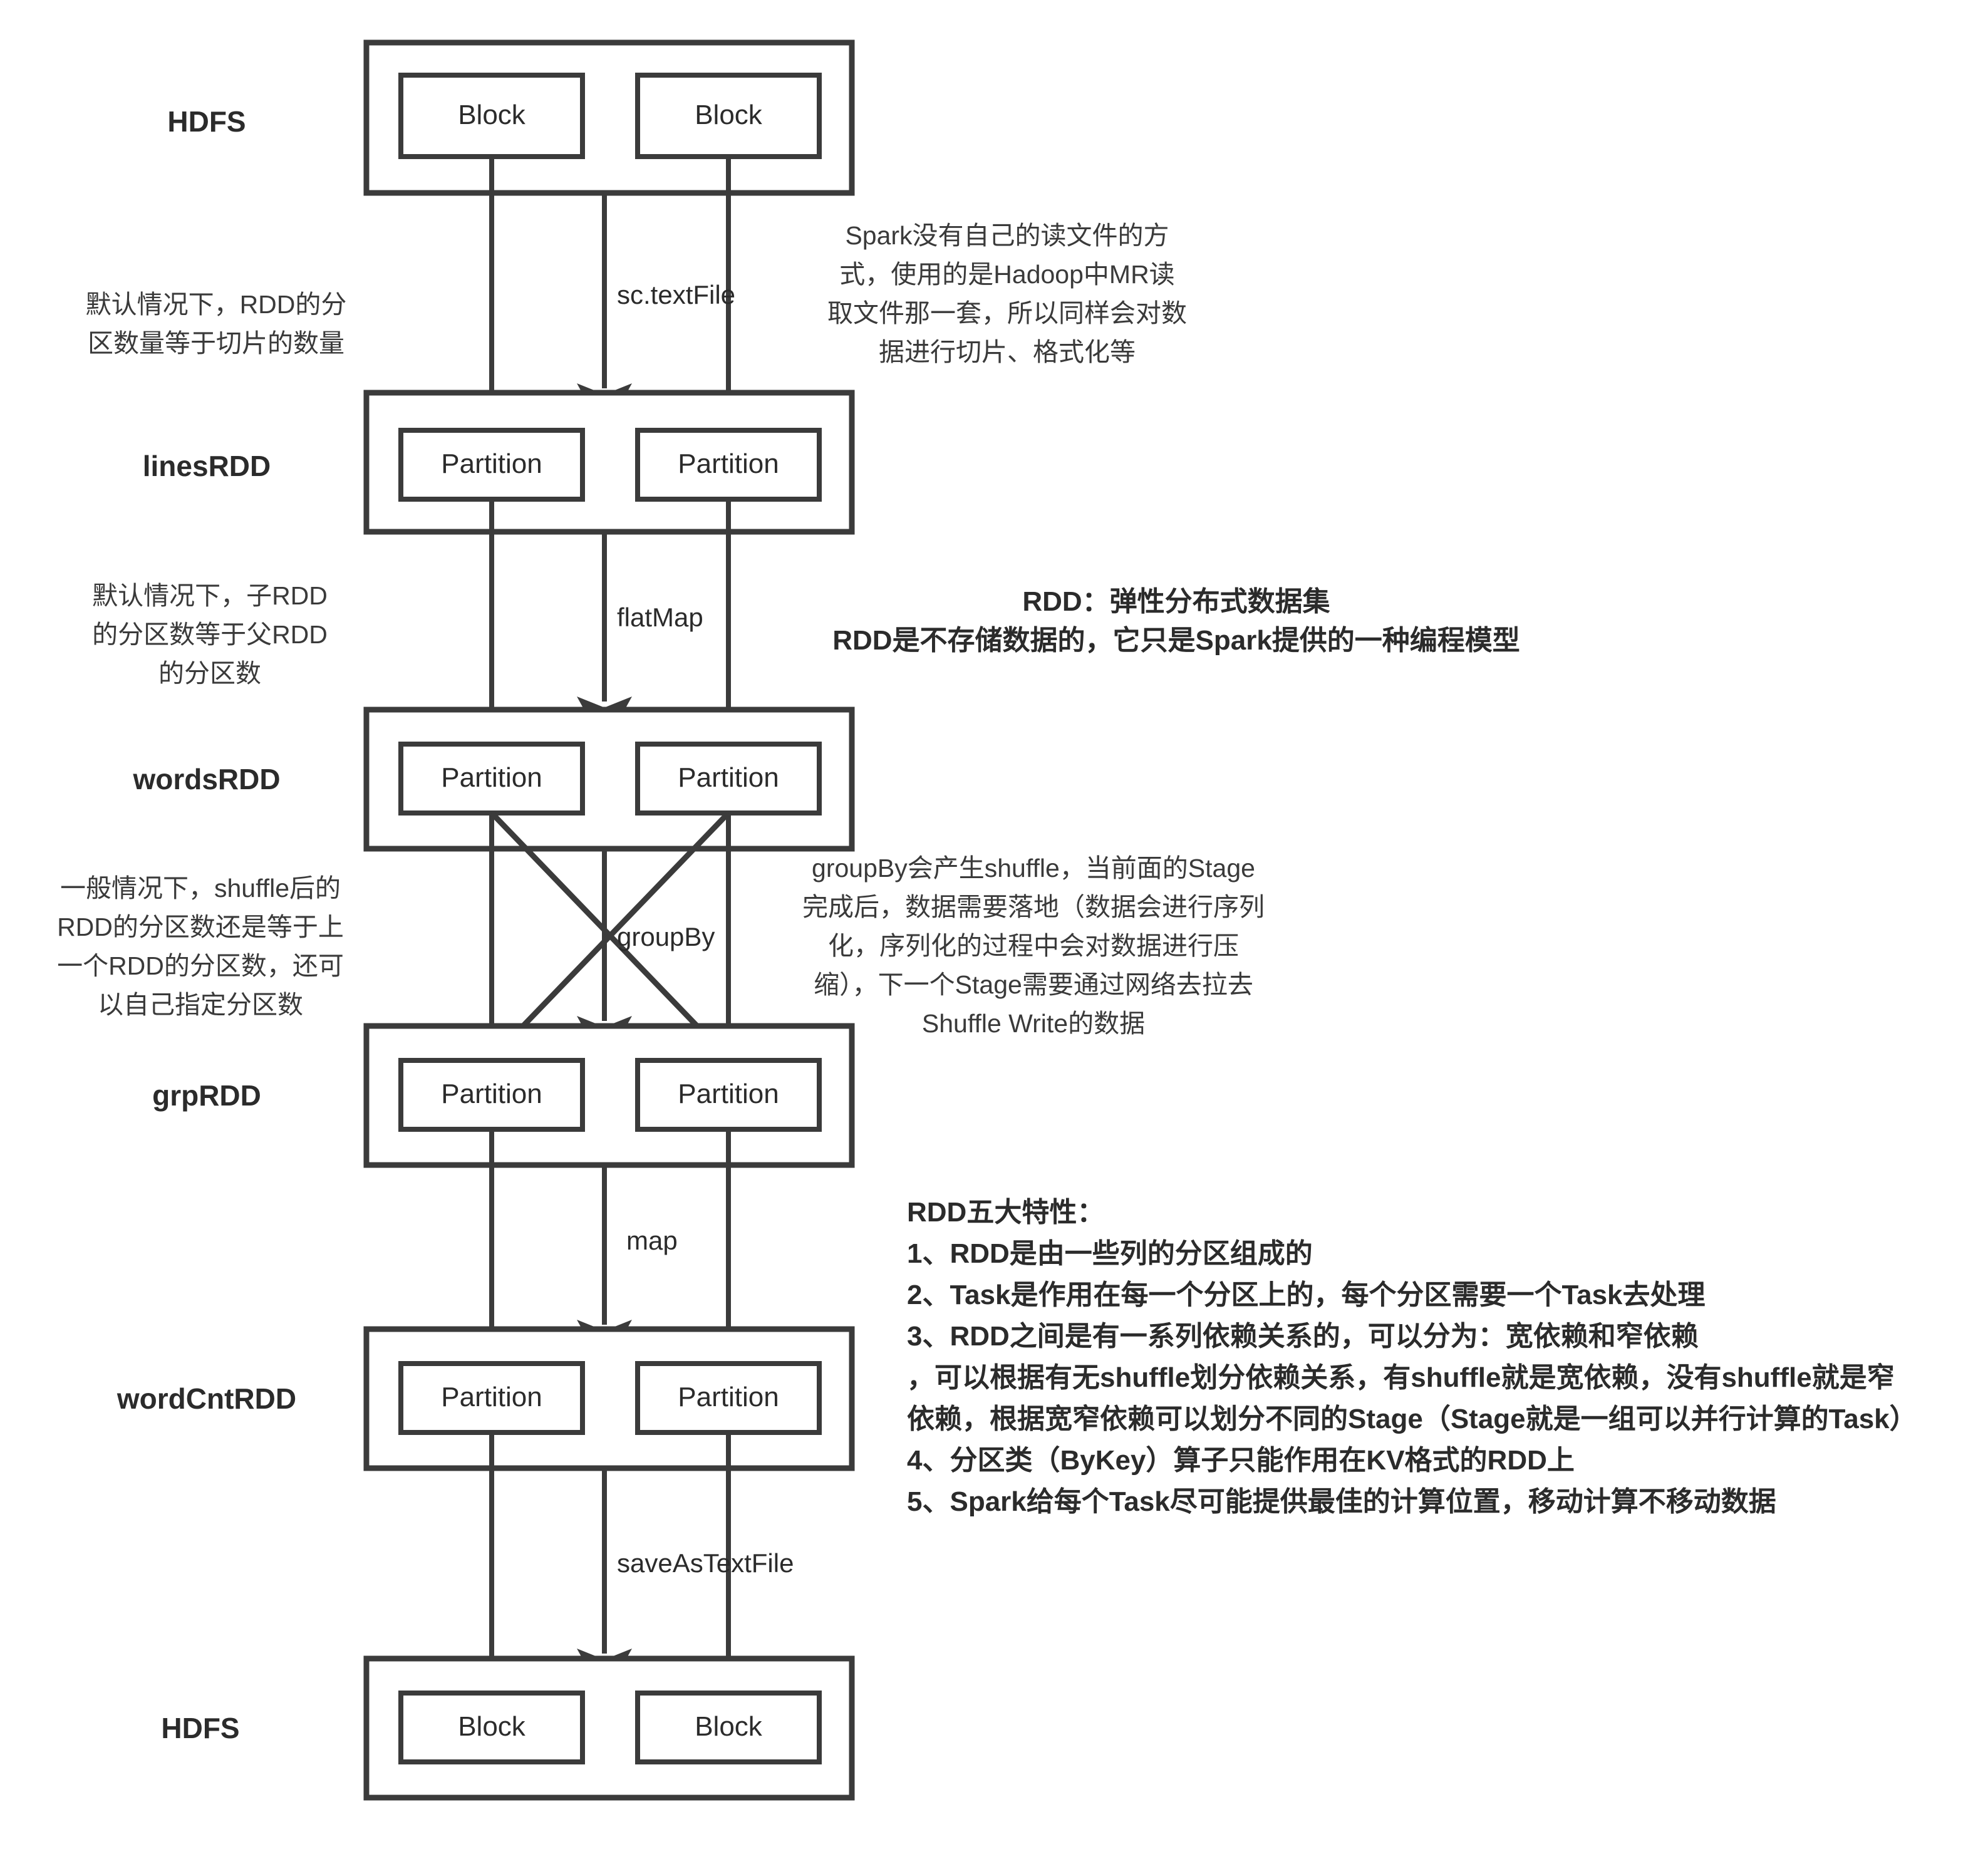 This screenshot has width=1988, height=1859. I want to click on note-line: 完成后，数据需要落地（数据会进行序列, so click(1033, 907).